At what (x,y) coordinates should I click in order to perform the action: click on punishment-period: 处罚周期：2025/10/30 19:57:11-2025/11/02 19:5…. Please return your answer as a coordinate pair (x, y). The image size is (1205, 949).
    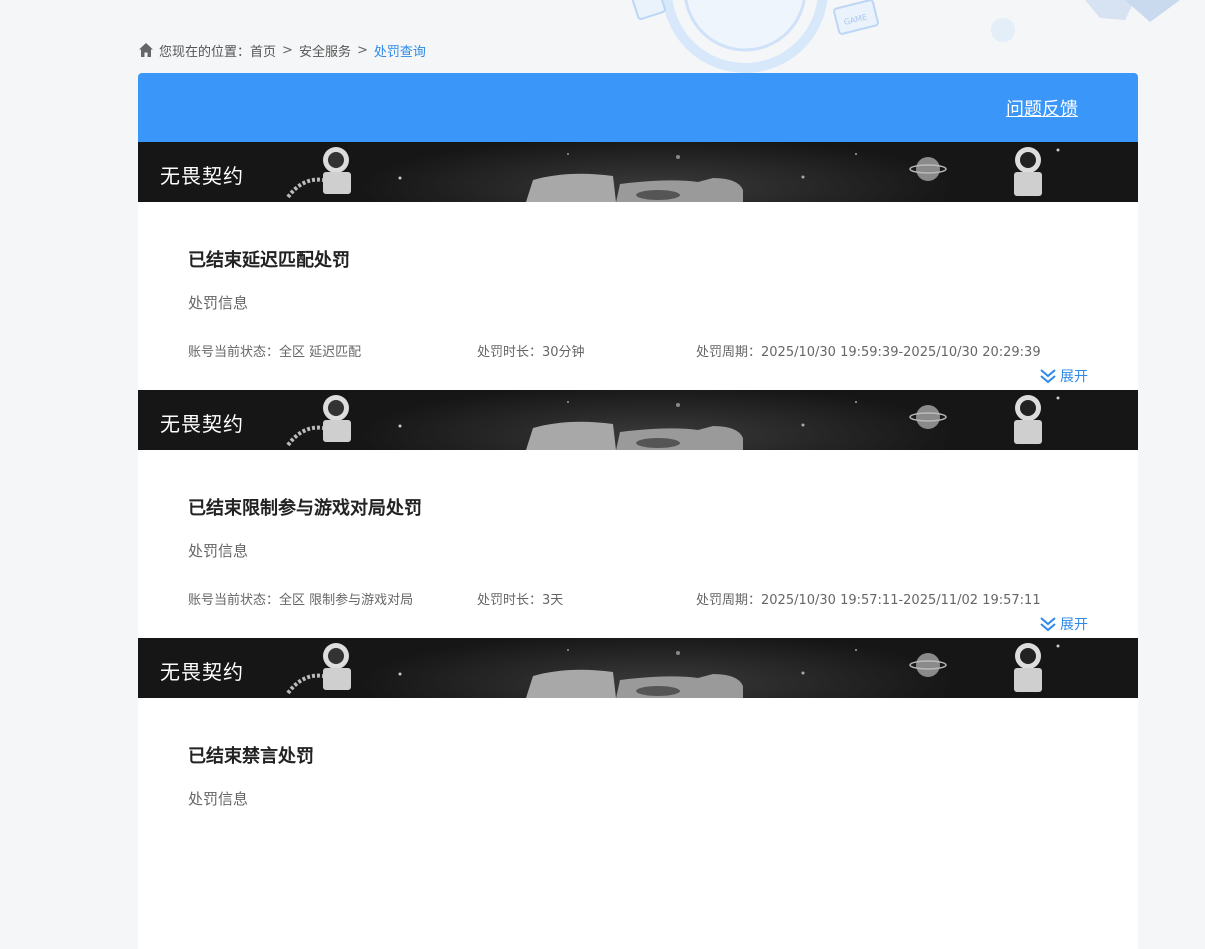
    Looking at the image, I should click on (868, 598).